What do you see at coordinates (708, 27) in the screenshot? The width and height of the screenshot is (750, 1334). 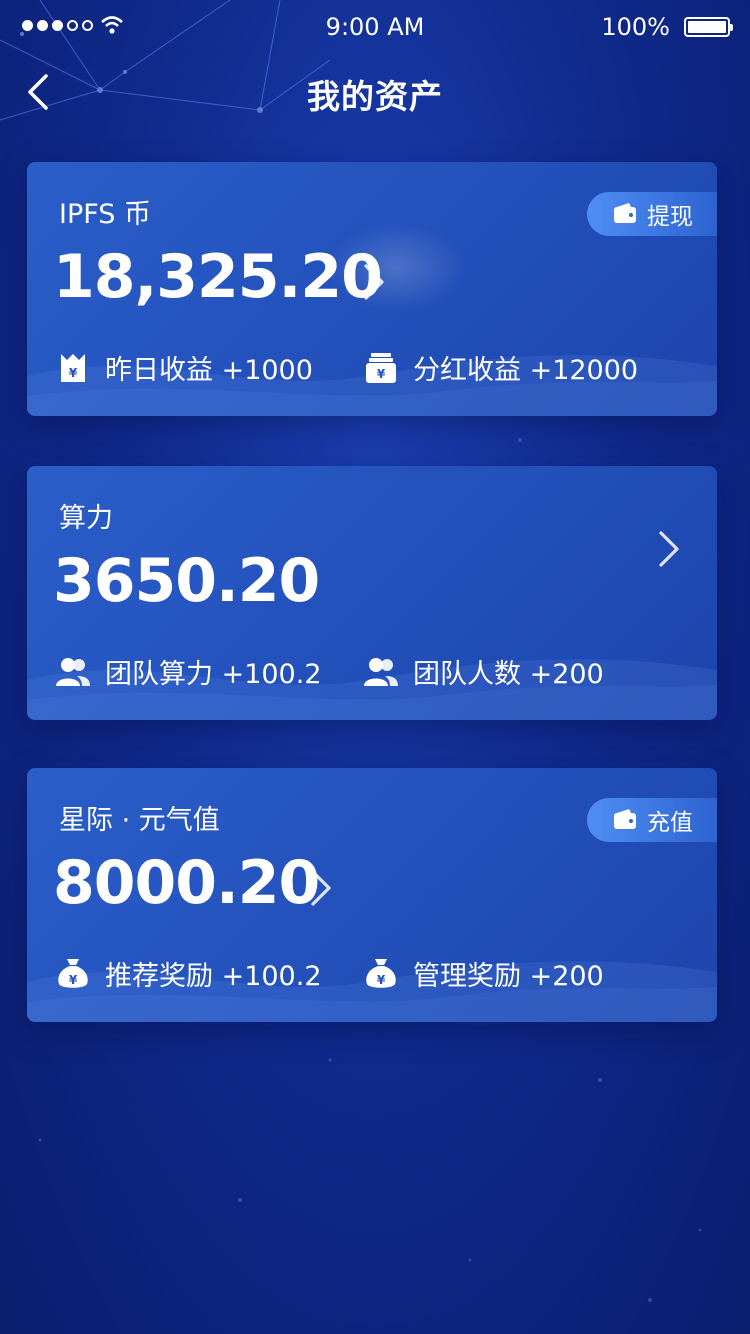 I see `battery-icon` at bounding box center [708, 27].